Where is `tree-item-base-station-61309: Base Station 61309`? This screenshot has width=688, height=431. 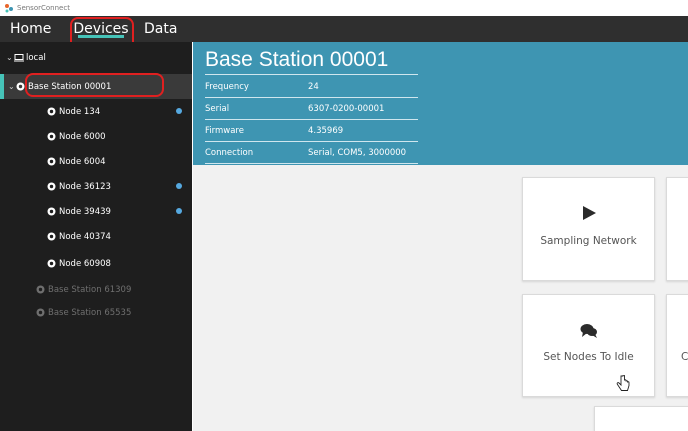 tree-item-base-station-61309: Base Station 61309 is located at coordinates (96, 289).